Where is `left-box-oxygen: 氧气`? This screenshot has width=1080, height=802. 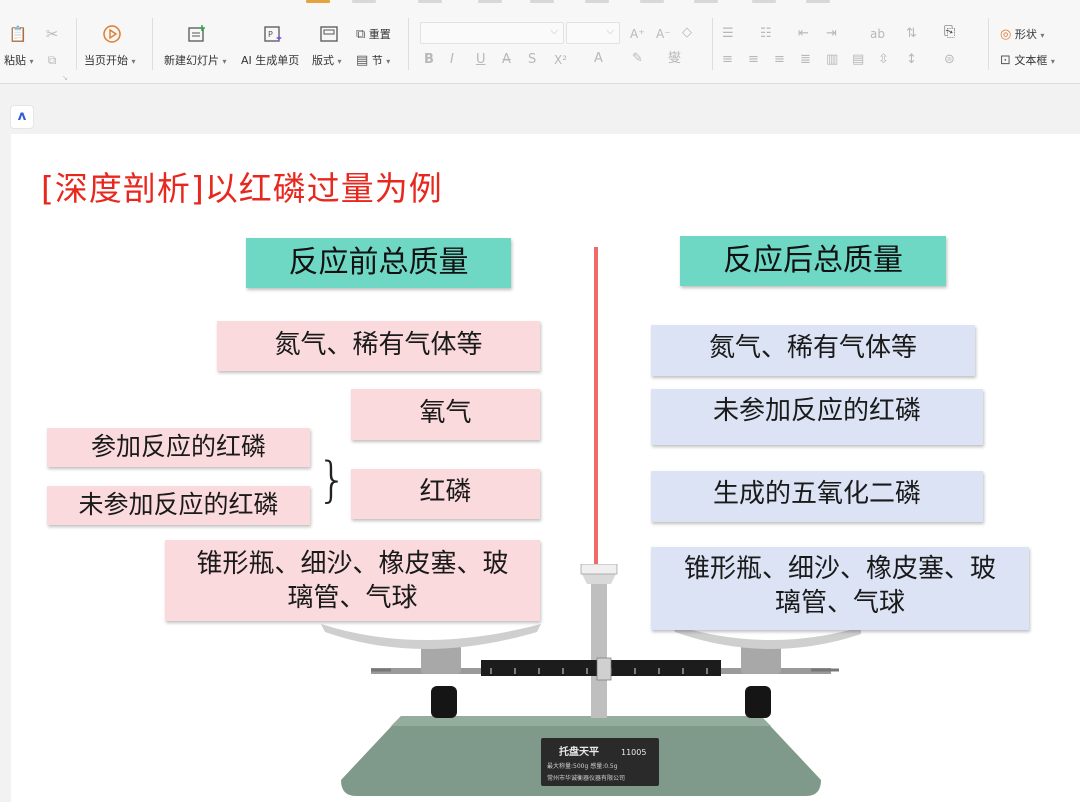
left-box-oxygen: 氧气 is located at coordinates (445, 414).